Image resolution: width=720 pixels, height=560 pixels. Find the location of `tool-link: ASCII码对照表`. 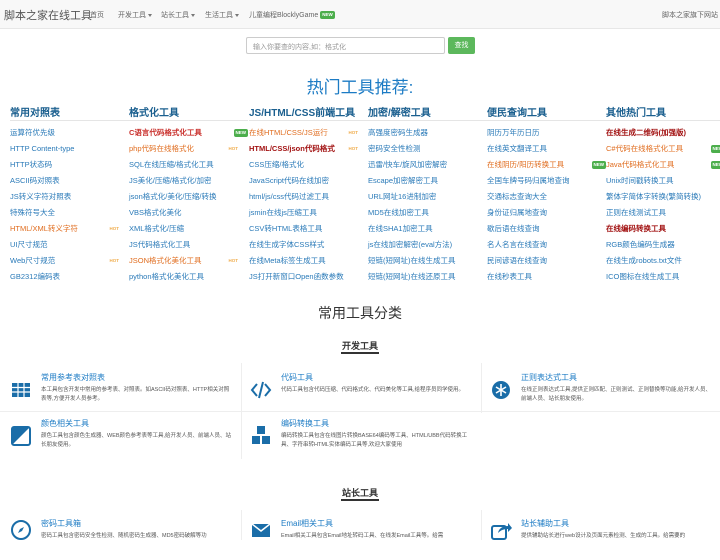

tool-link: ASCII码对照表 is located at coordinates (69, 181).